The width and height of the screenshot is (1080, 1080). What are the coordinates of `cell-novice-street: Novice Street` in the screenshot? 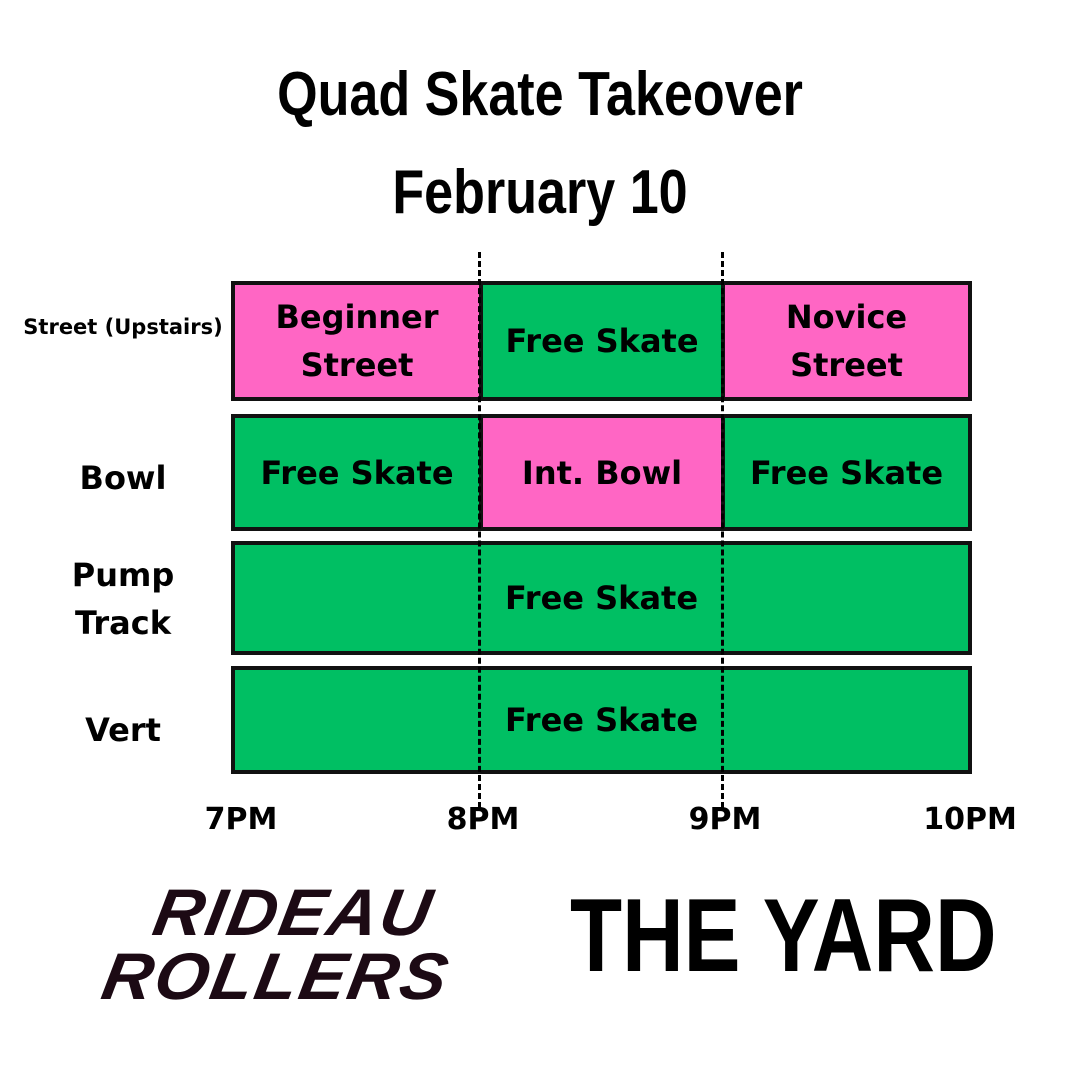 It's located at (846, 341).